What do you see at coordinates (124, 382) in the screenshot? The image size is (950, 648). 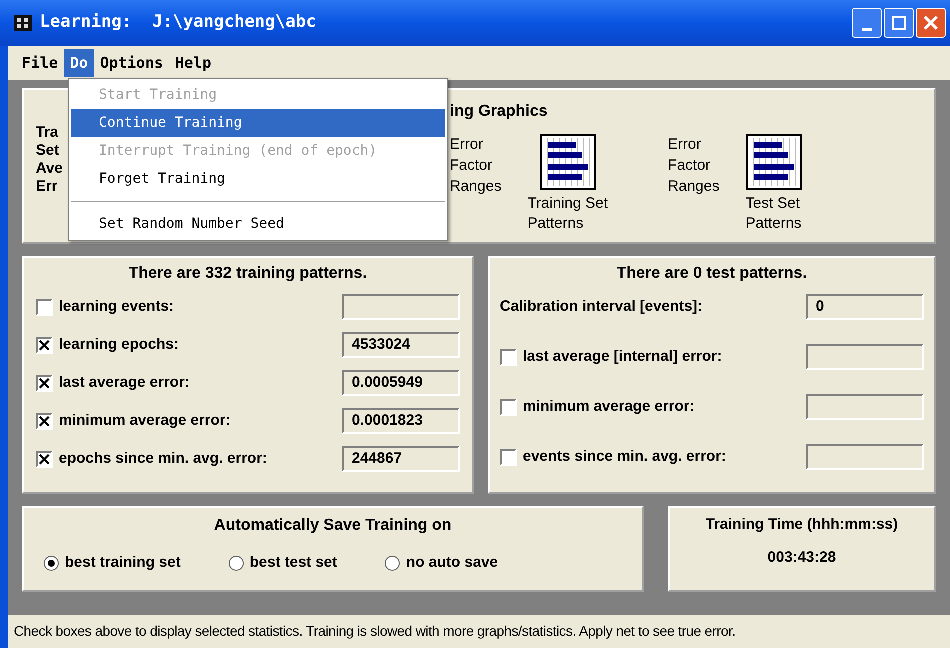 I see `stat-label: last average error:` at bounding box center [124, 382].